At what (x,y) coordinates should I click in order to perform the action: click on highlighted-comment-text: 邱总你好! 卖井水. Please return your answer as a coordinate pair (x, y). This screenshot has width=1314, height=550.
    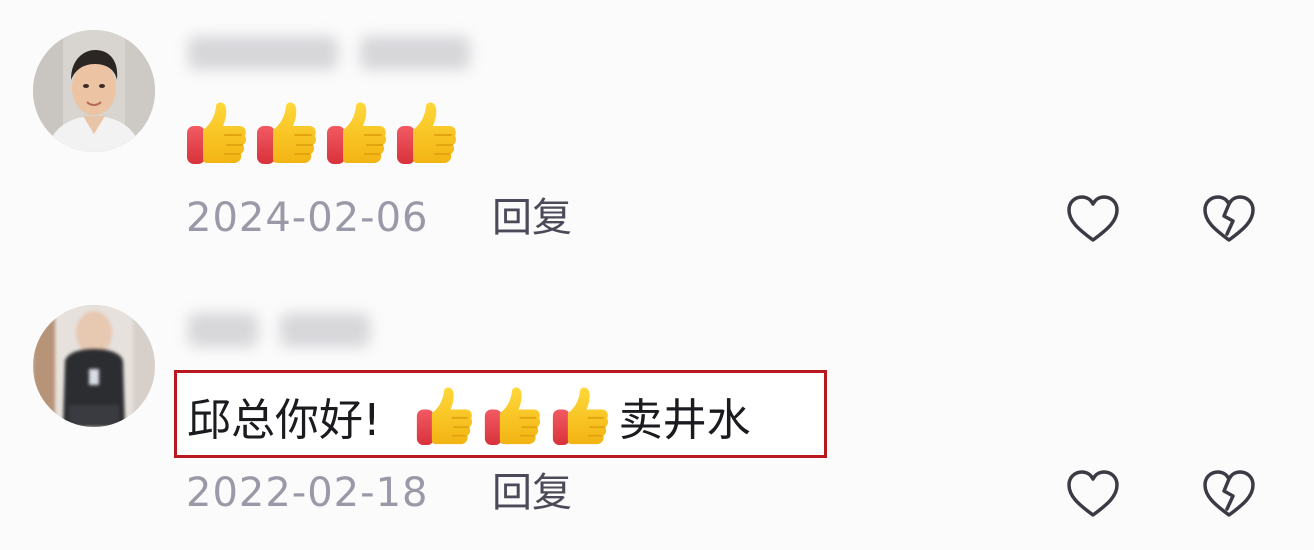
    Looking at the image, I should click on (500, 414).